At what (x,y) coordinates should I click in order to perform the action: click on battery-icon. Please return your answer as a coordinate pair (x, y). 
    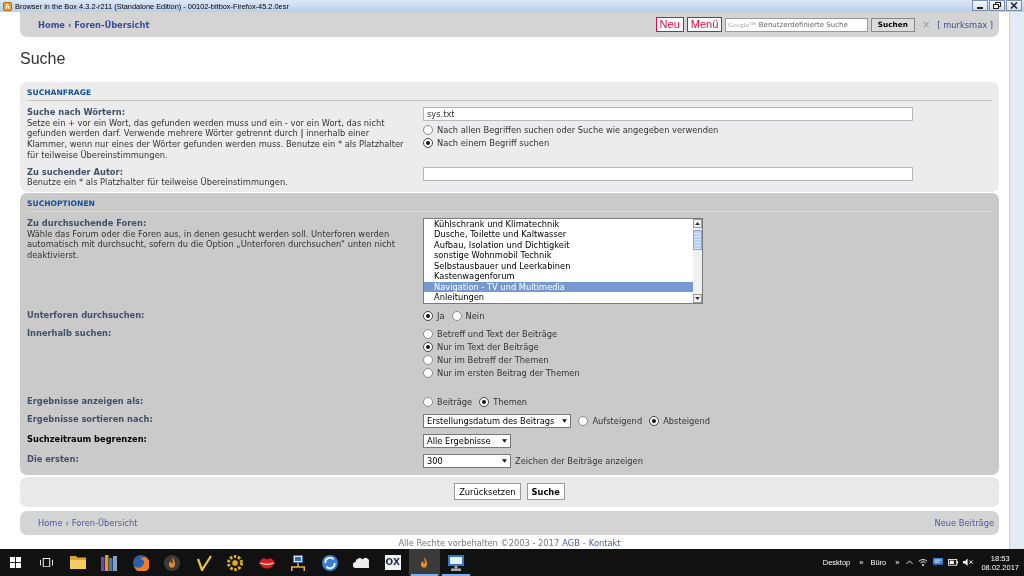
    Looking at the image, I should click on (953, 562).